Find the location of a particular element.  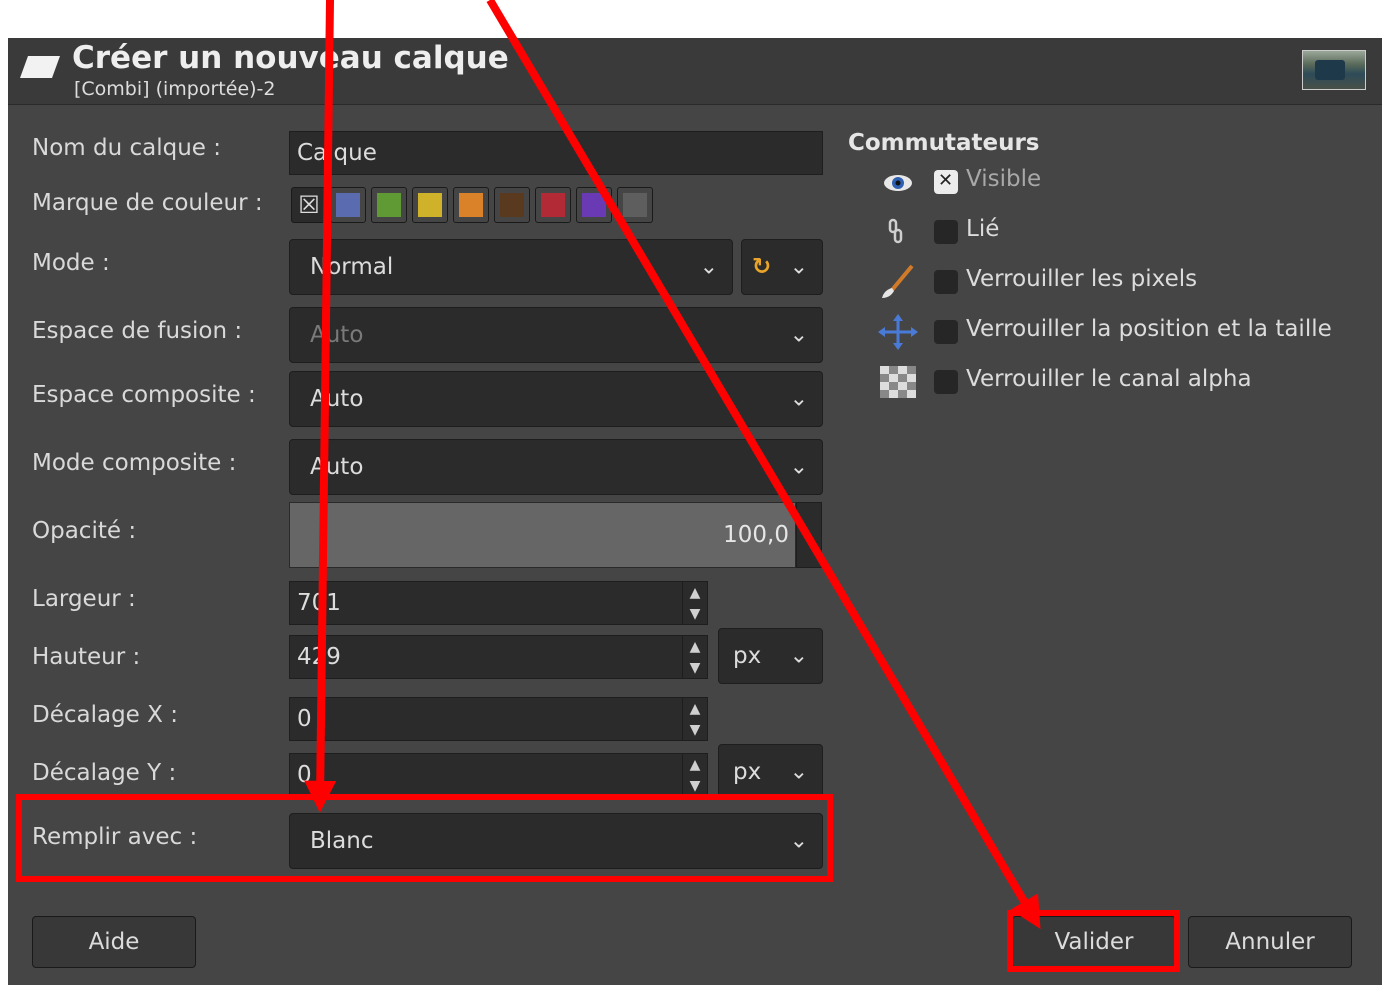

opacity-label: Opacité : is located at coordinates (84, 531).